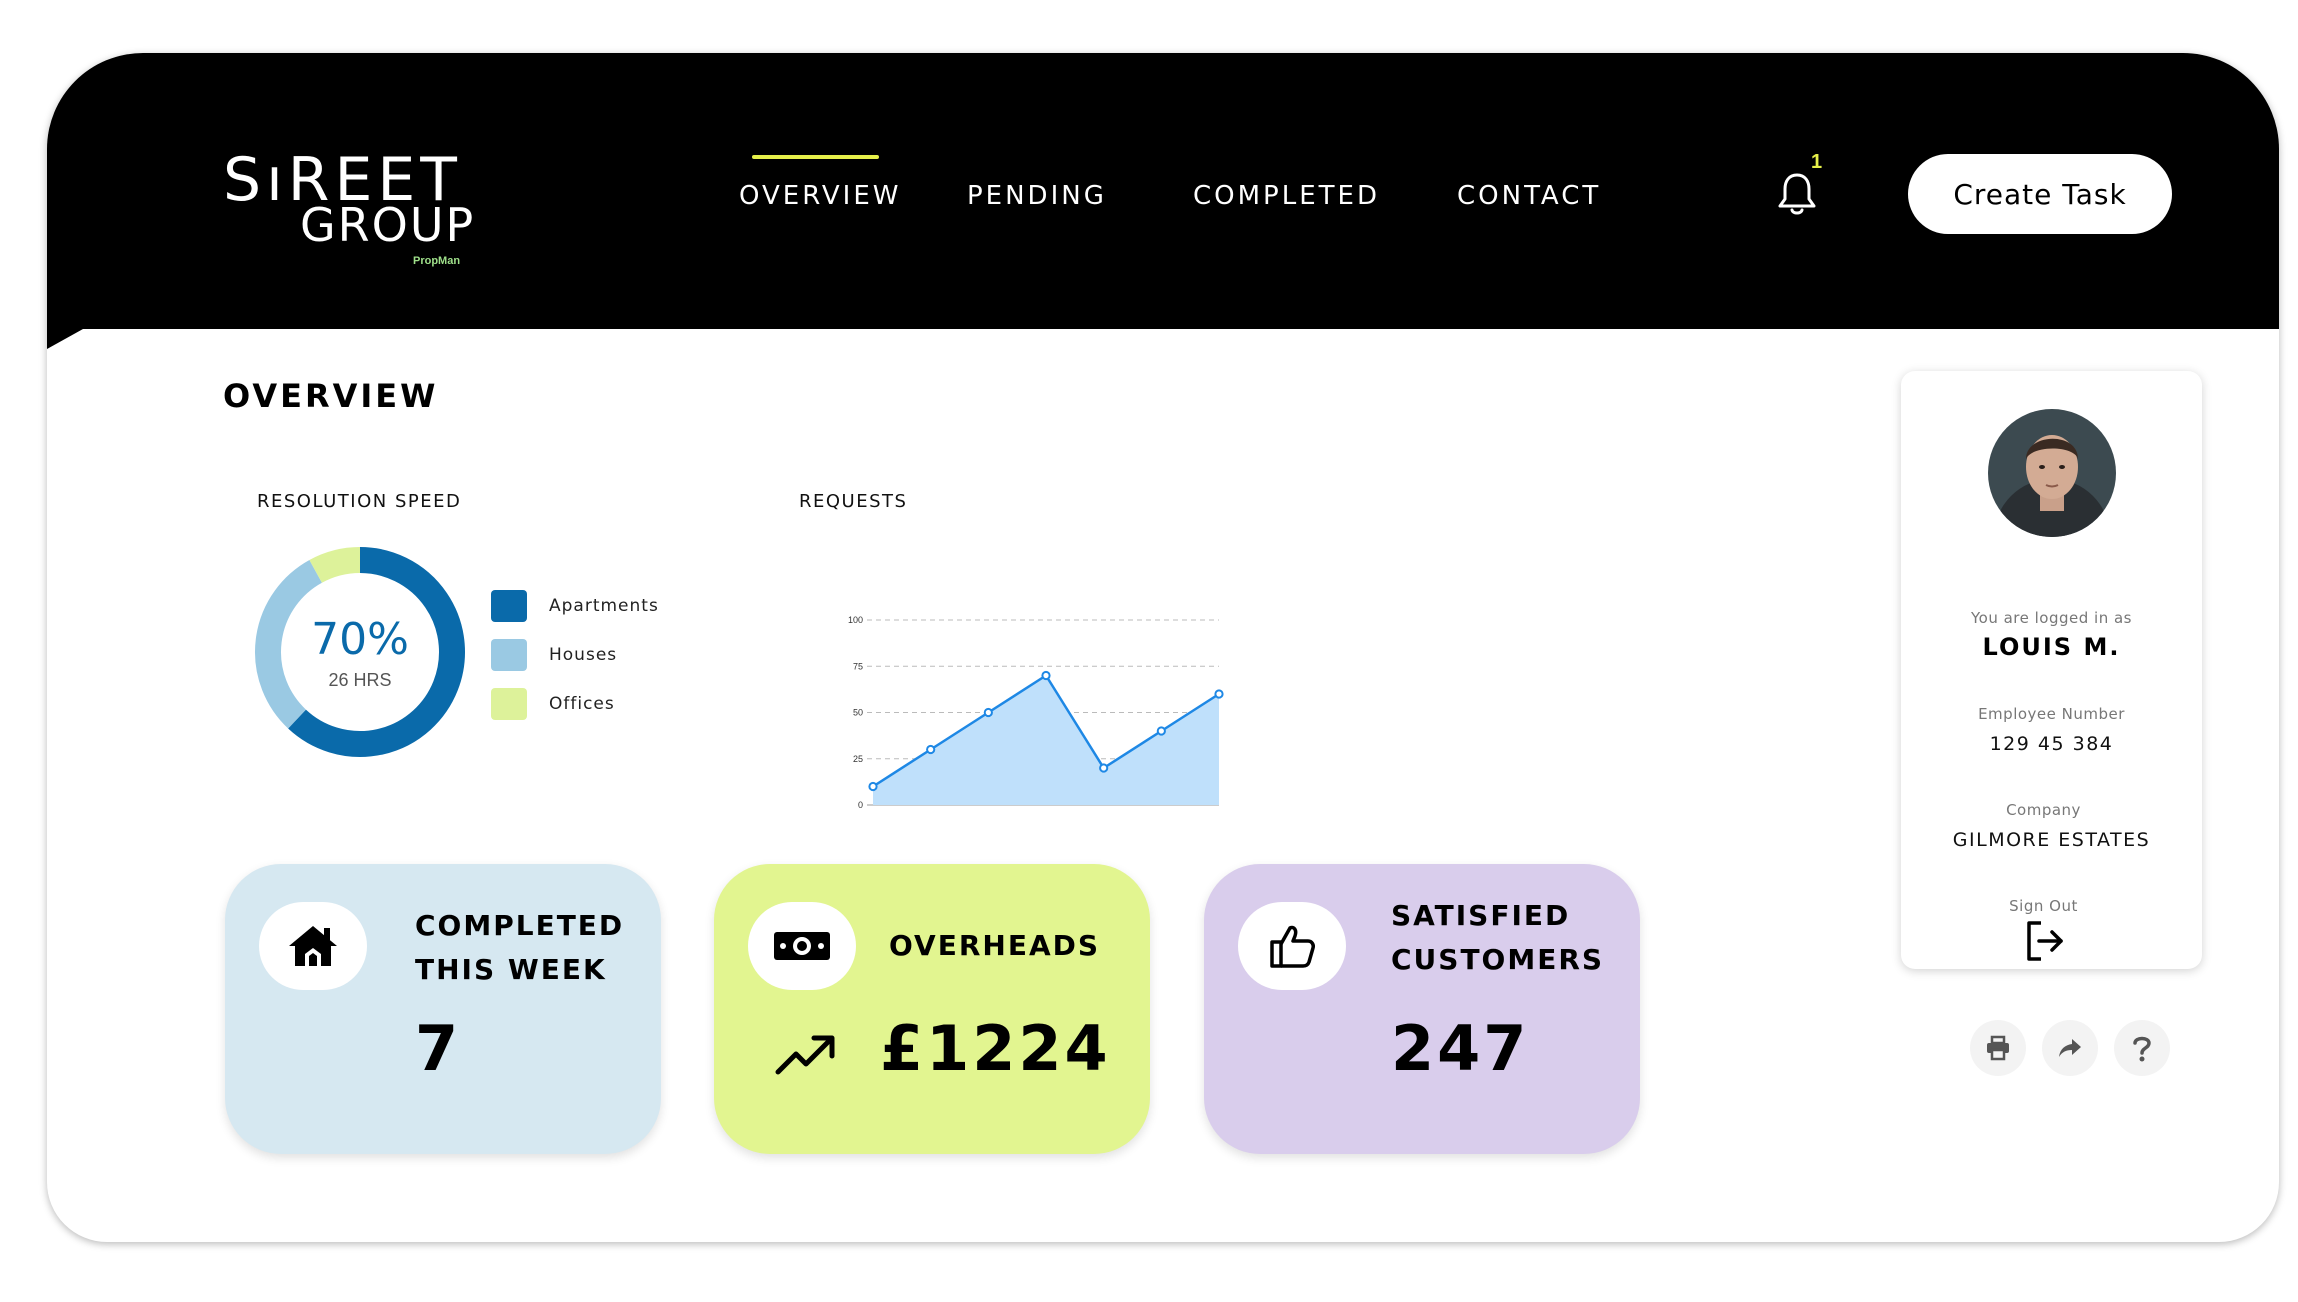 This screenshot has width=2298, height=1302. I want to click on employee-number: 129 45 384, so click(2051, 744).